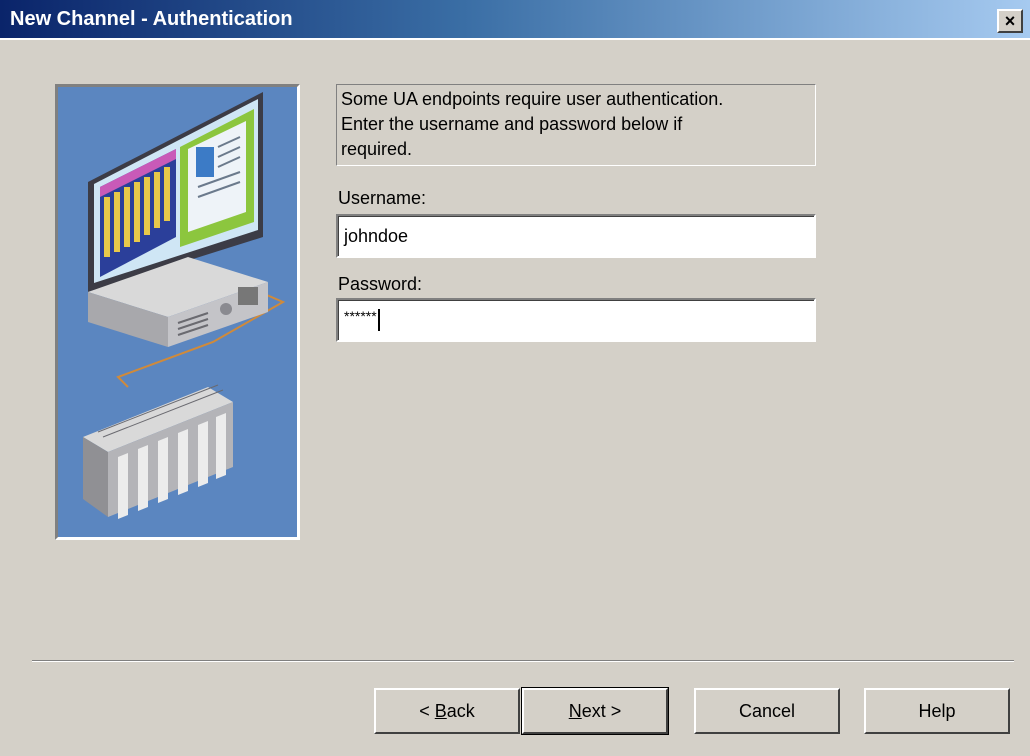 The image size is (1030, 756). I want to click on close-button: ×, so click(1010, 21).